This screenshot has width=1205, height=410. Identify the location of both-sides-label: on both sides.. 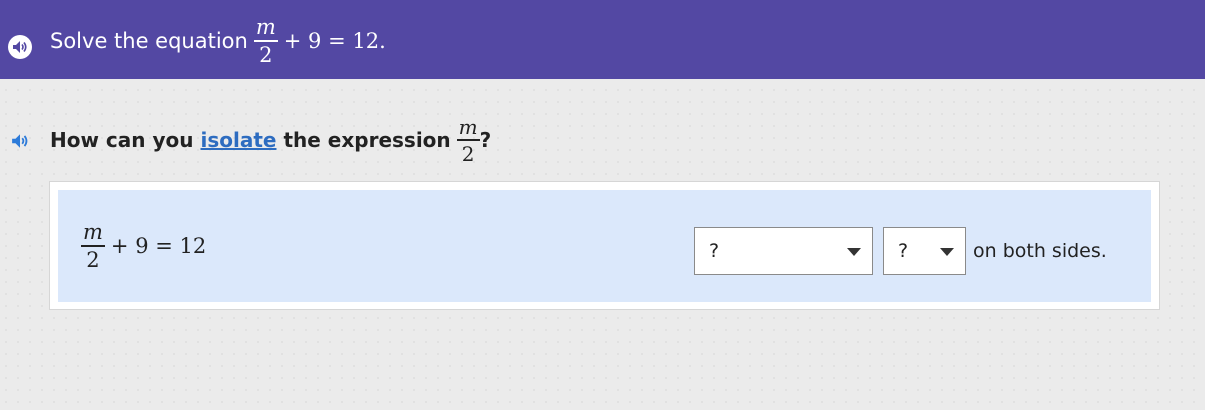
(1040, 251).